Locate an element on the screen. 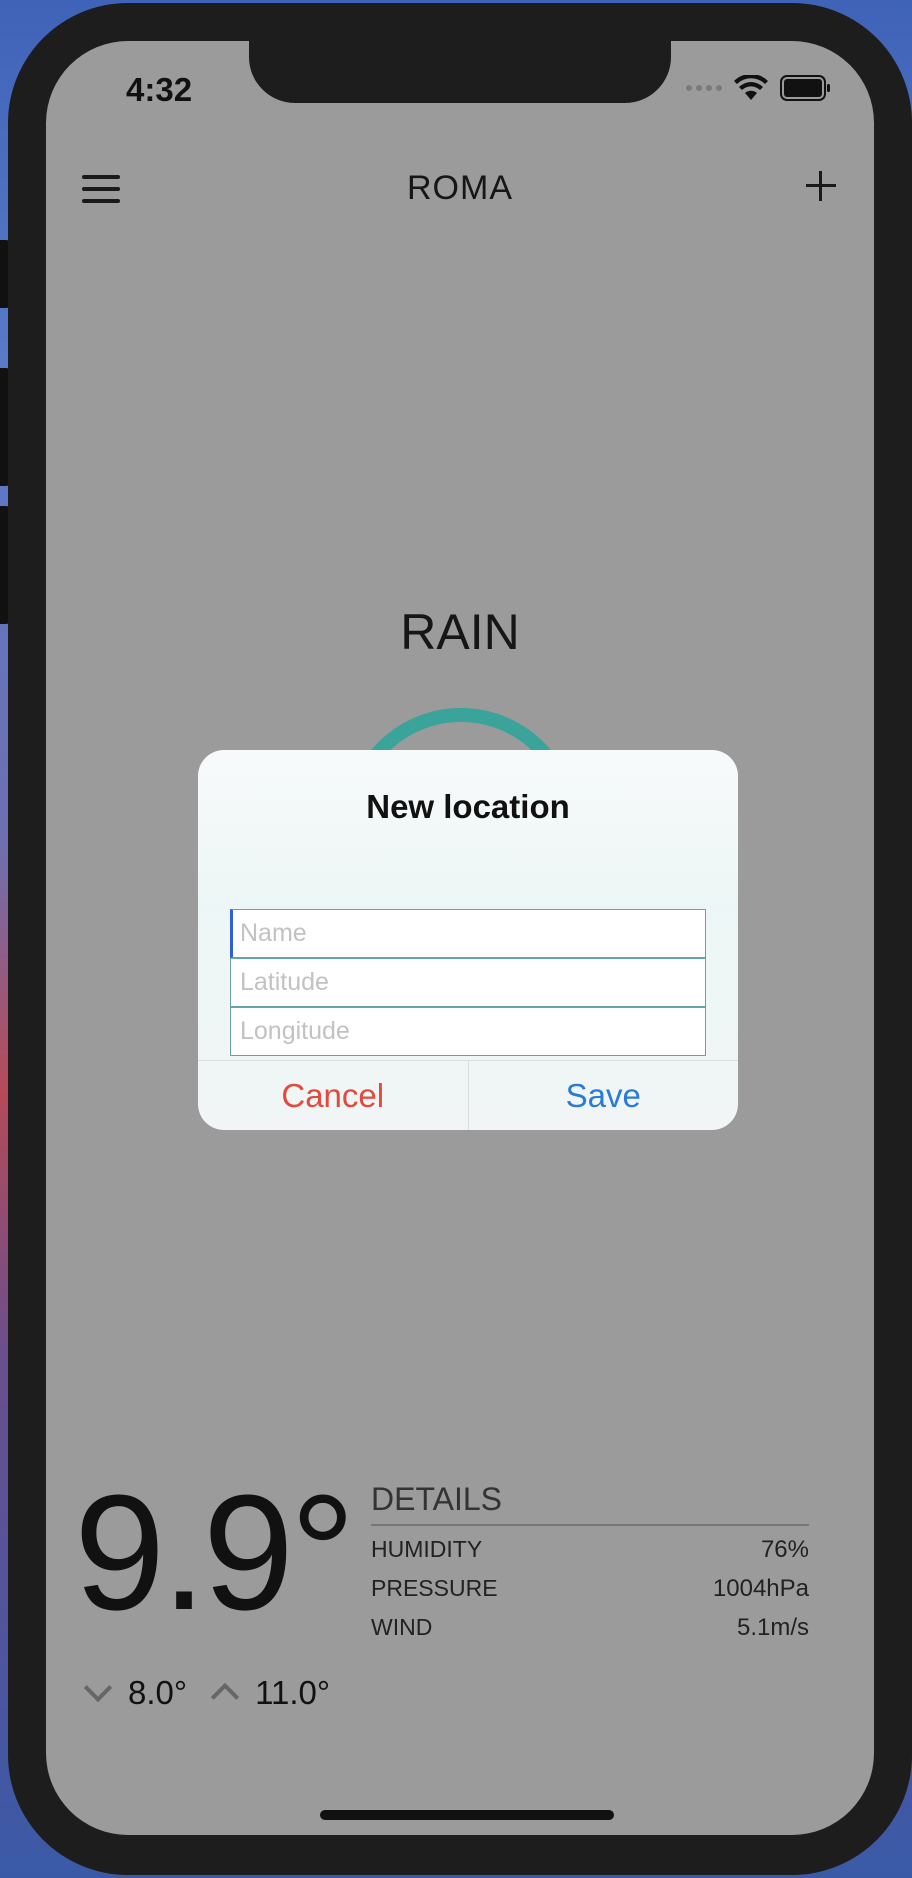 This screenshot has height=1878, width=912. max-temperature: 11.0° is located at coordinates (293, 1692).